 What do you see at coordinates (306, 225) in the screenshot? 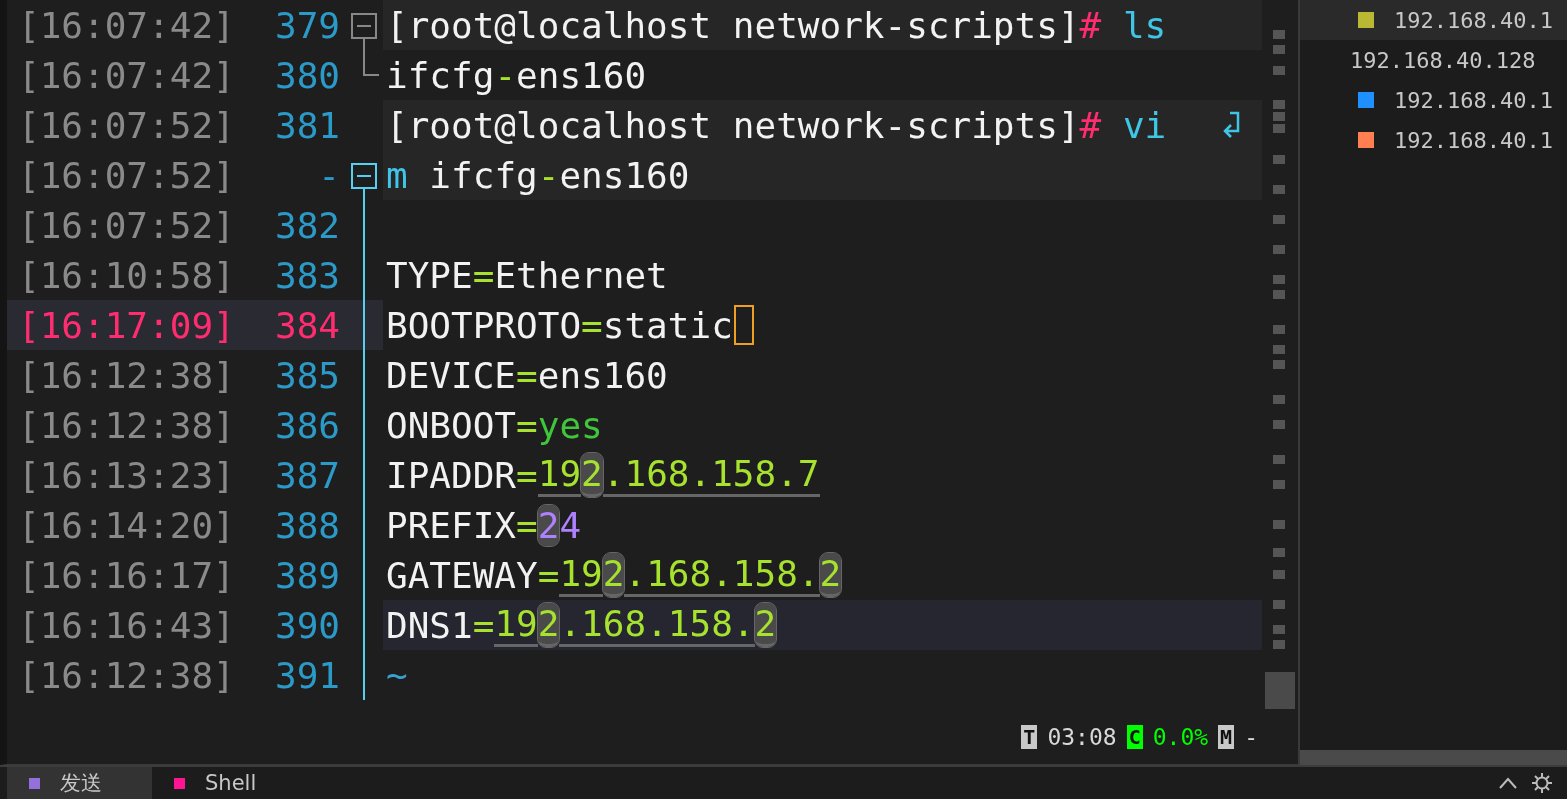
I see `line-number: 382` at bounding box center [306, 225].